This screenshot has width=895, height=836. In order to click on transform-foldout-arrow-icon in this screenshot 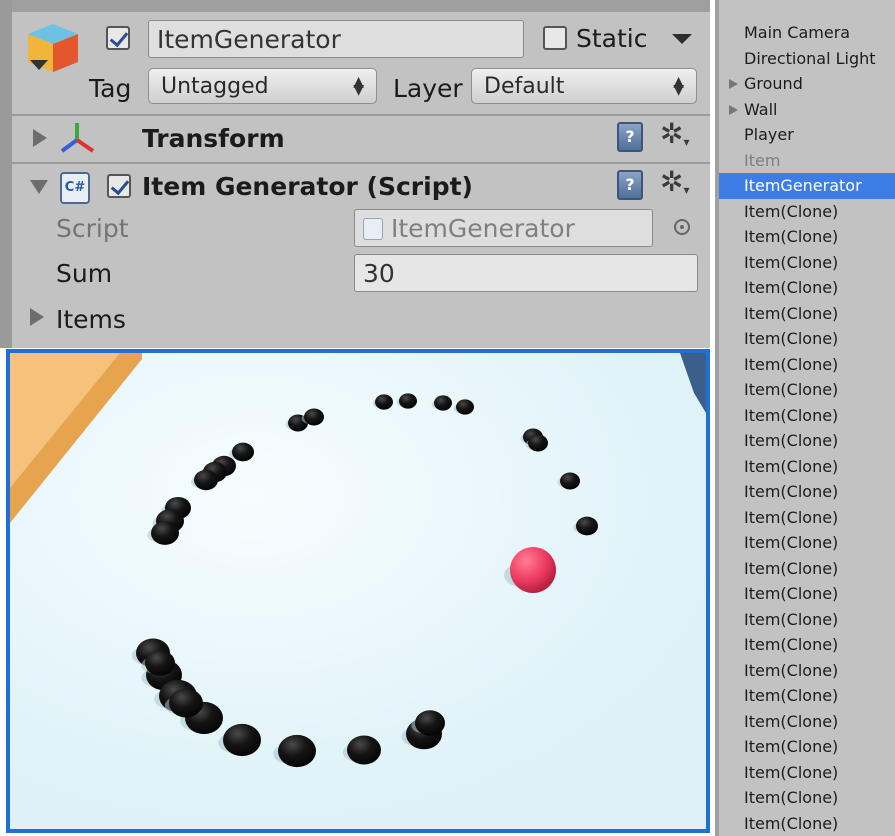, I will do `click(40, 138)`.